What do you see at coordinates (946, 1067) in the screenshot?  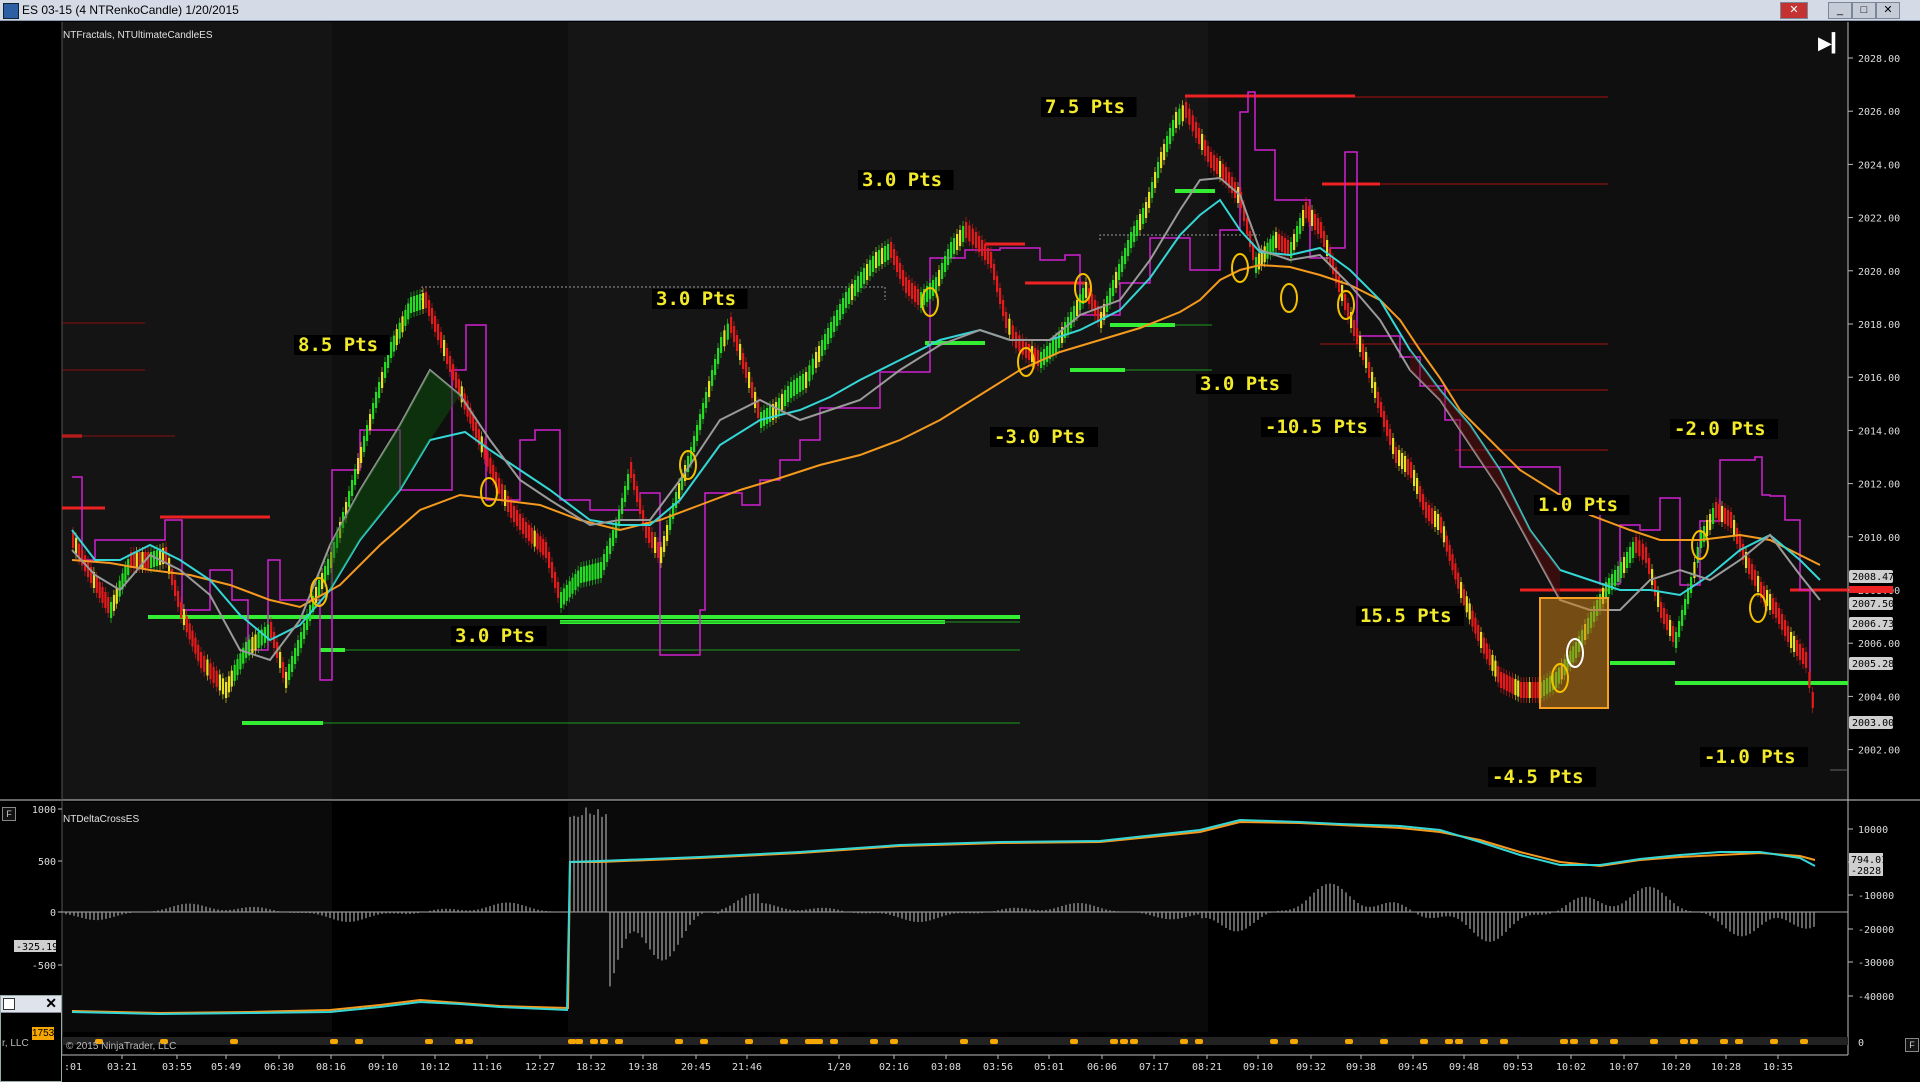 I see `time-tick-label: 03:08` at bounding box center [946, 1067].